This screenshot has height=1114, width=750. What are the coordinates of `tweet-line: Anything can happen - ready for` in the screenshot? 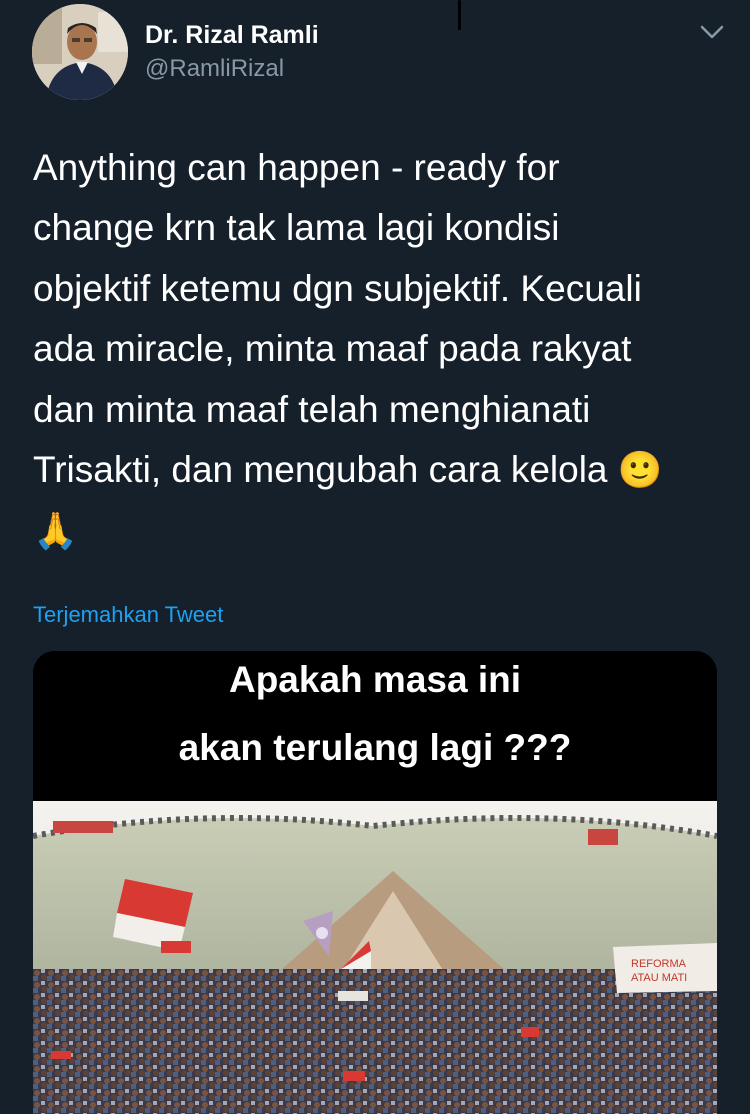 It's located at (296, 167).